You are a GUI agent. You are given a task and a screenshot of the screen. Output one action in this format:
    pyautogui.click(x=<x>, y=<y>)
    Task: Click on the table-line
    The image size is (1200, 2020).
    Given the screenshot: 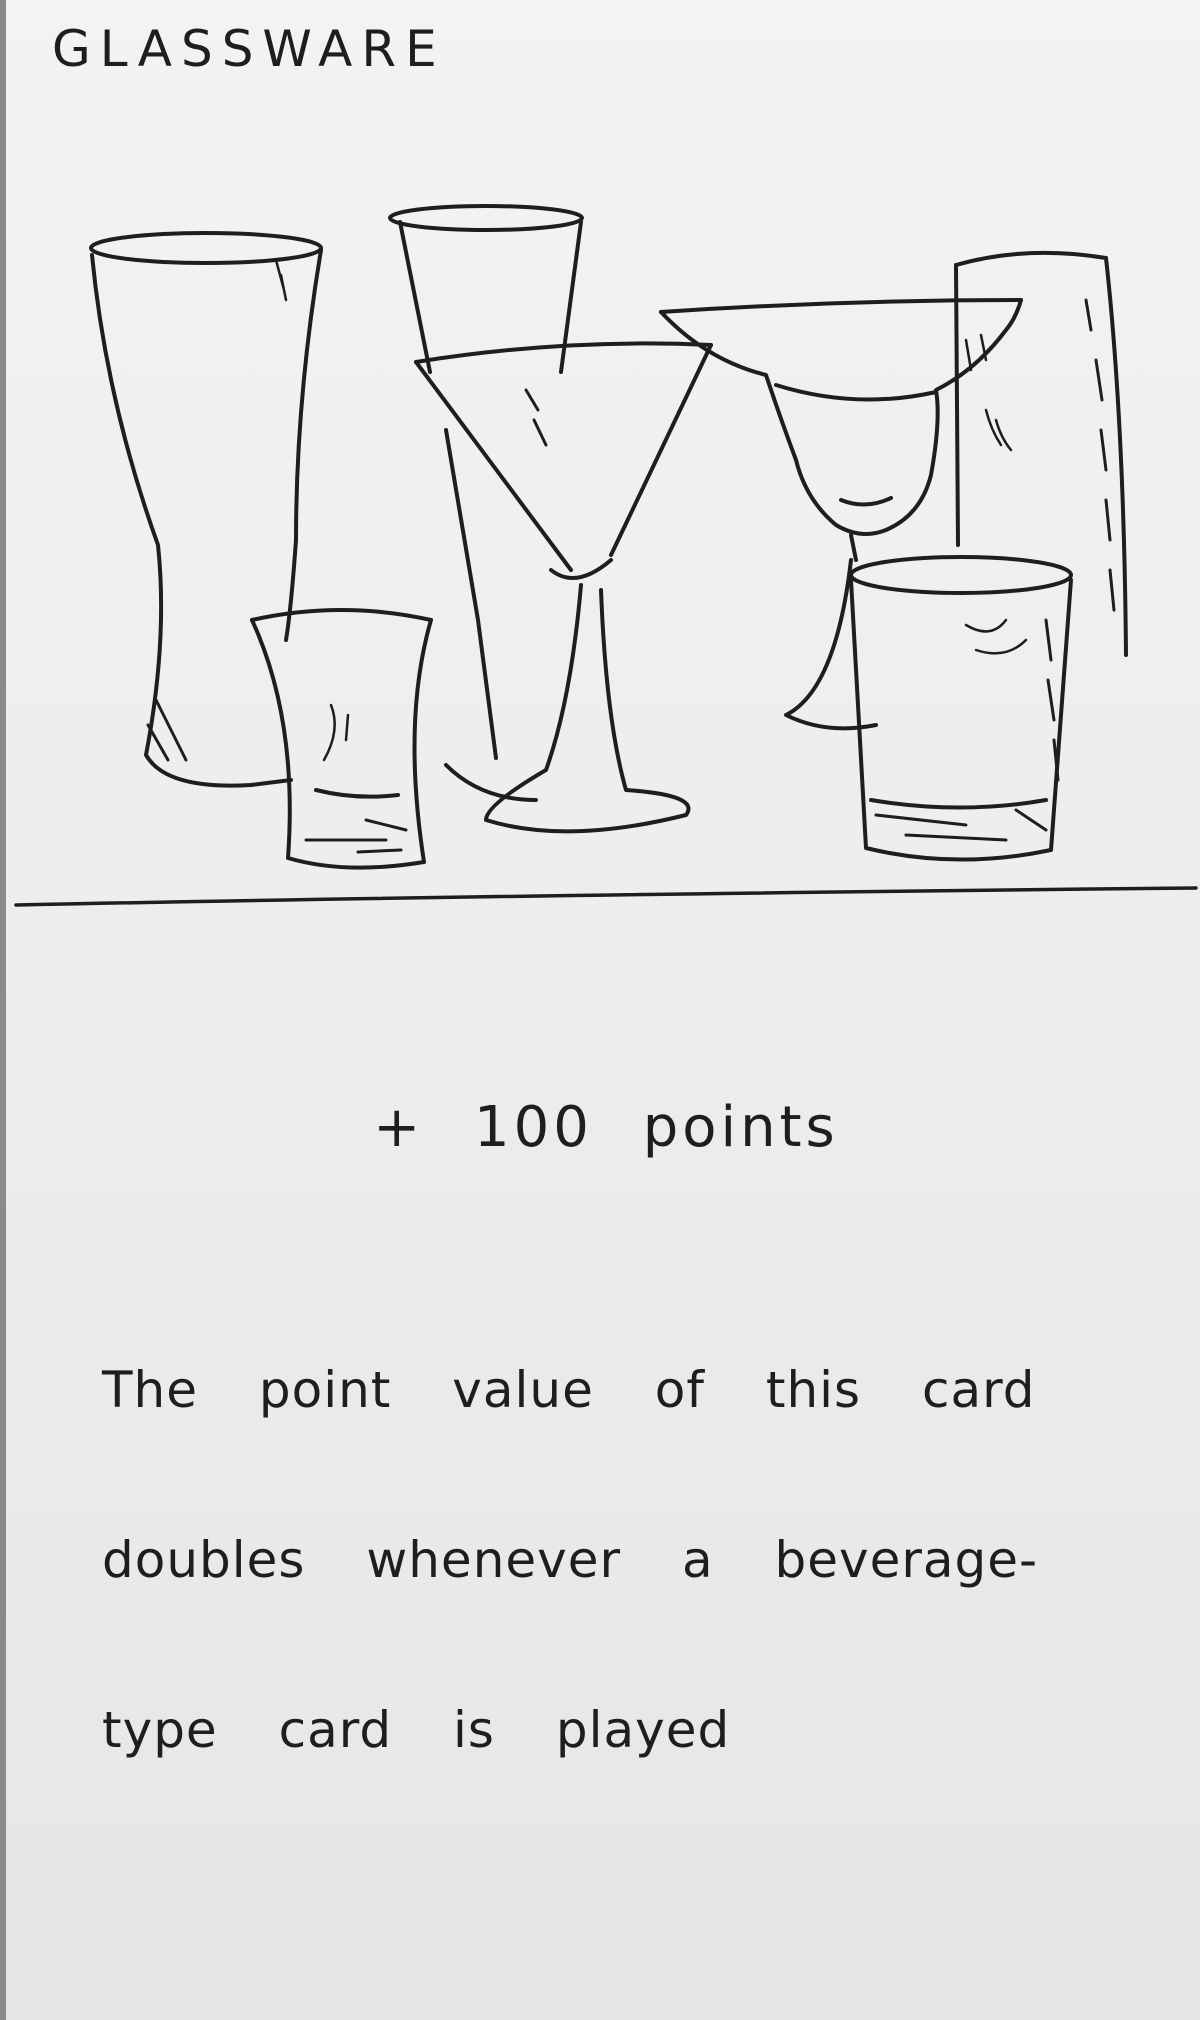 What is the action you would take?
    pyautogui.click(x=606, y=896)
    